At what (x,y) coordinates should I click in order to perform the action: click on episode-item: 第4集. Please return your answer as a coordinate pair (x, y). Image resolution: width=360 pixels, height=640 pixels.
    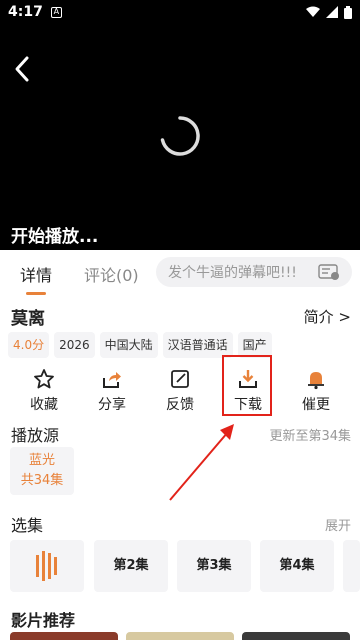
    Looking at the image, I should click on (297, 566).